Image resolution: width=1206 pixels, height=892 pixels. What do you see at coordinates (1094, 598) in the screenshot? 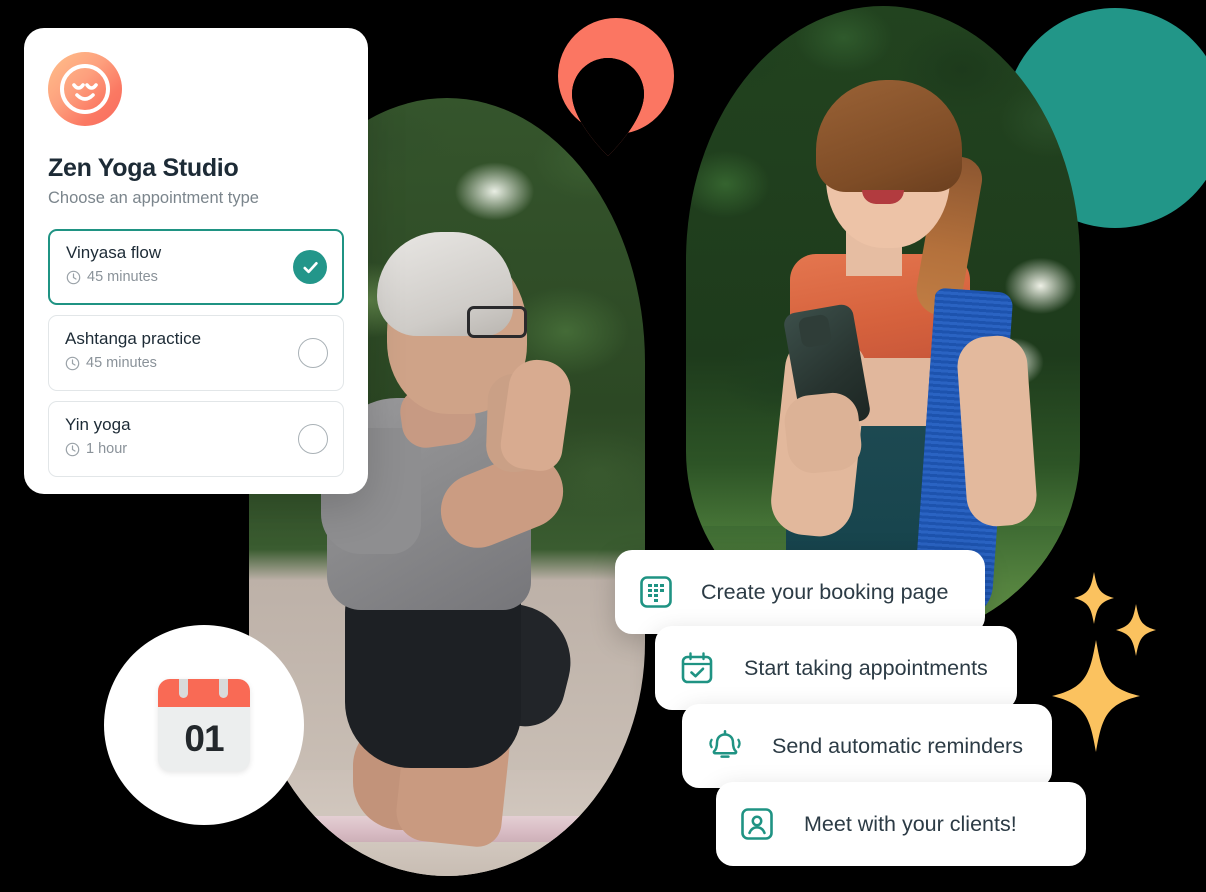
I see `sparkle-small-icon` at bounding box center [1094, 598].